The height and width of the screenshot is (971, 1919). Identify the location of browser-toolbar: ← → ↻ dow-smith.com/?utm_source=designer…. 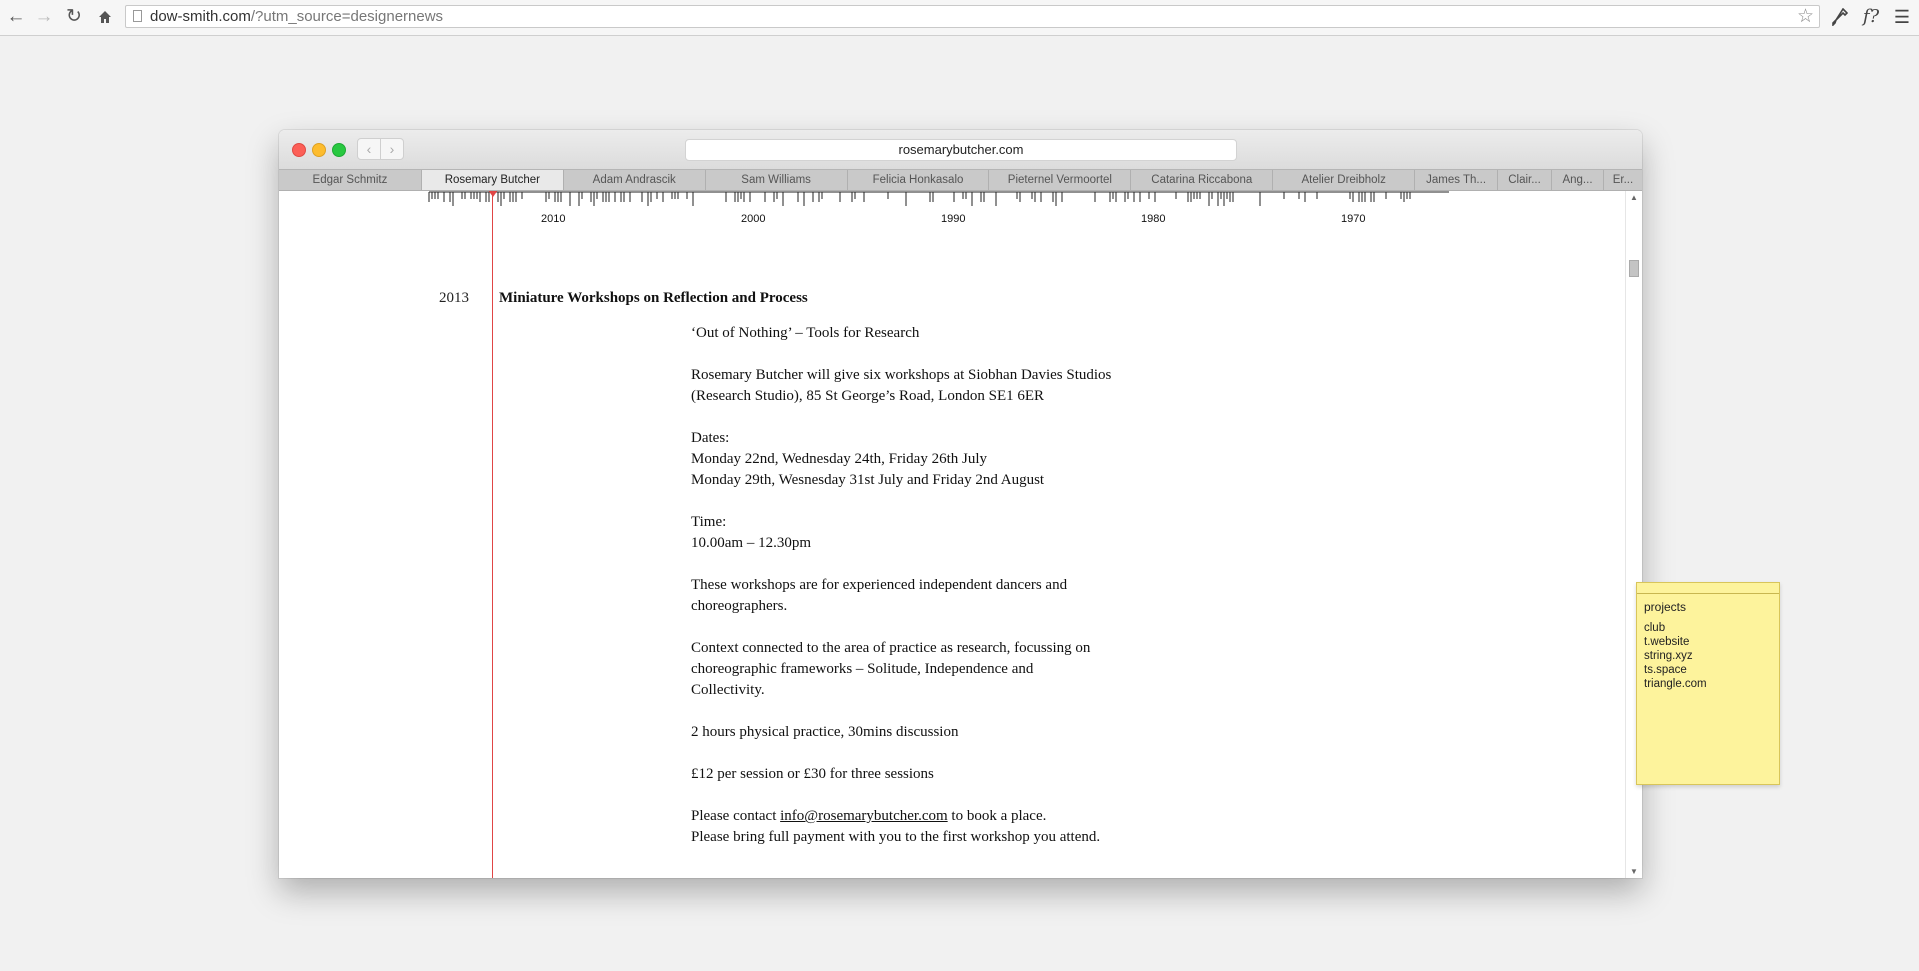
(959, 18).